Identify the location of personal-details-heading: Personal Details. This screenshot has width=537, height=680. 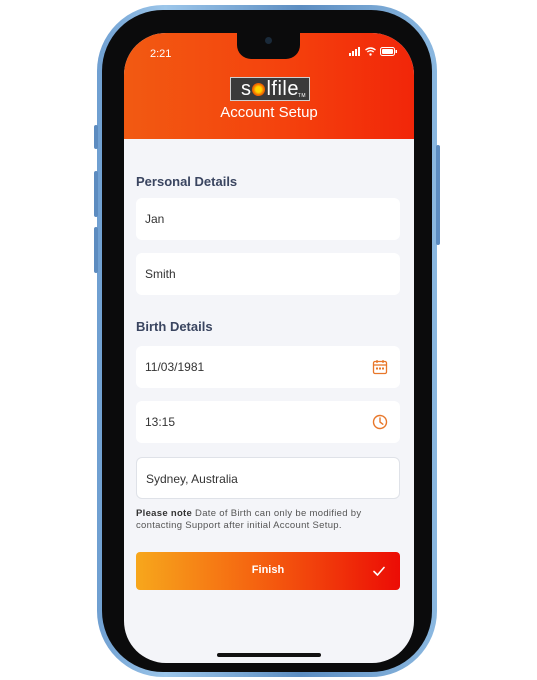
(187, 181).